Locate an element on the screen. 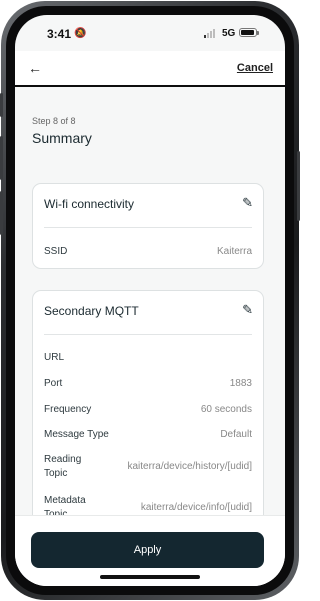  bell-slash-icon: 🔕 is located at coordinates (80, 33).